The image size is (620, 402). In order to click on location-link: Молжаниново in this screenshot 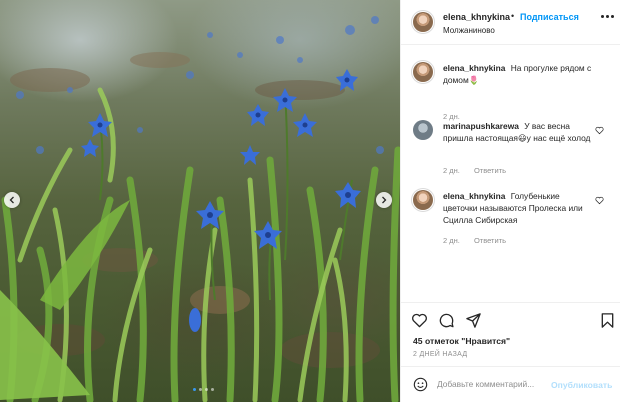, I will do `click(469, 30)`.